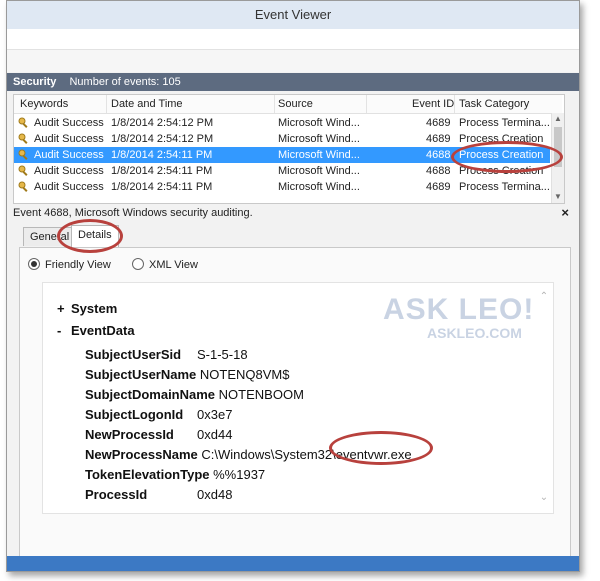  Describe the element at coordinates (95, 236) in the screenshot. I see `tab-details: Details` at that location.